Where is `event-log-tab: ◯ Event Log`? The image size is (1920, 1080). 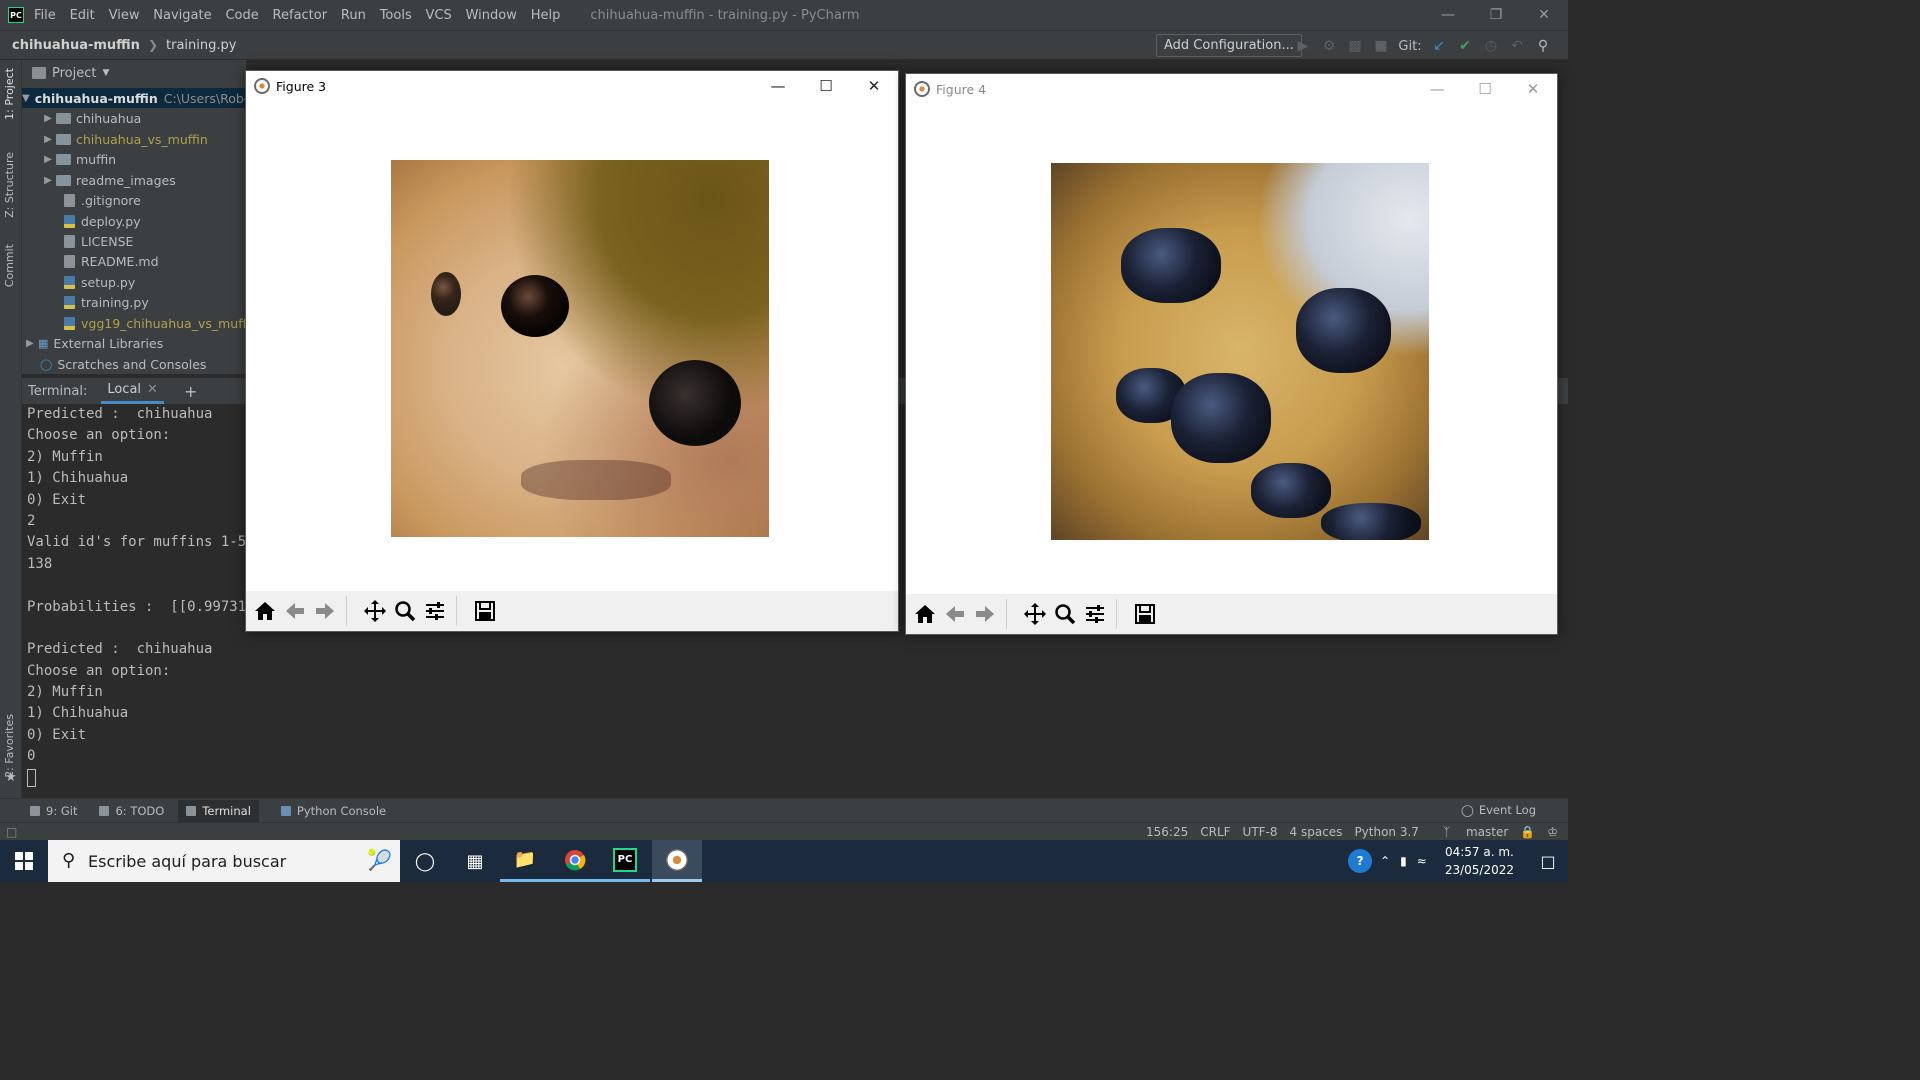
event-log-tab: ◯ Event Log is located at coordinates (1498, 810).